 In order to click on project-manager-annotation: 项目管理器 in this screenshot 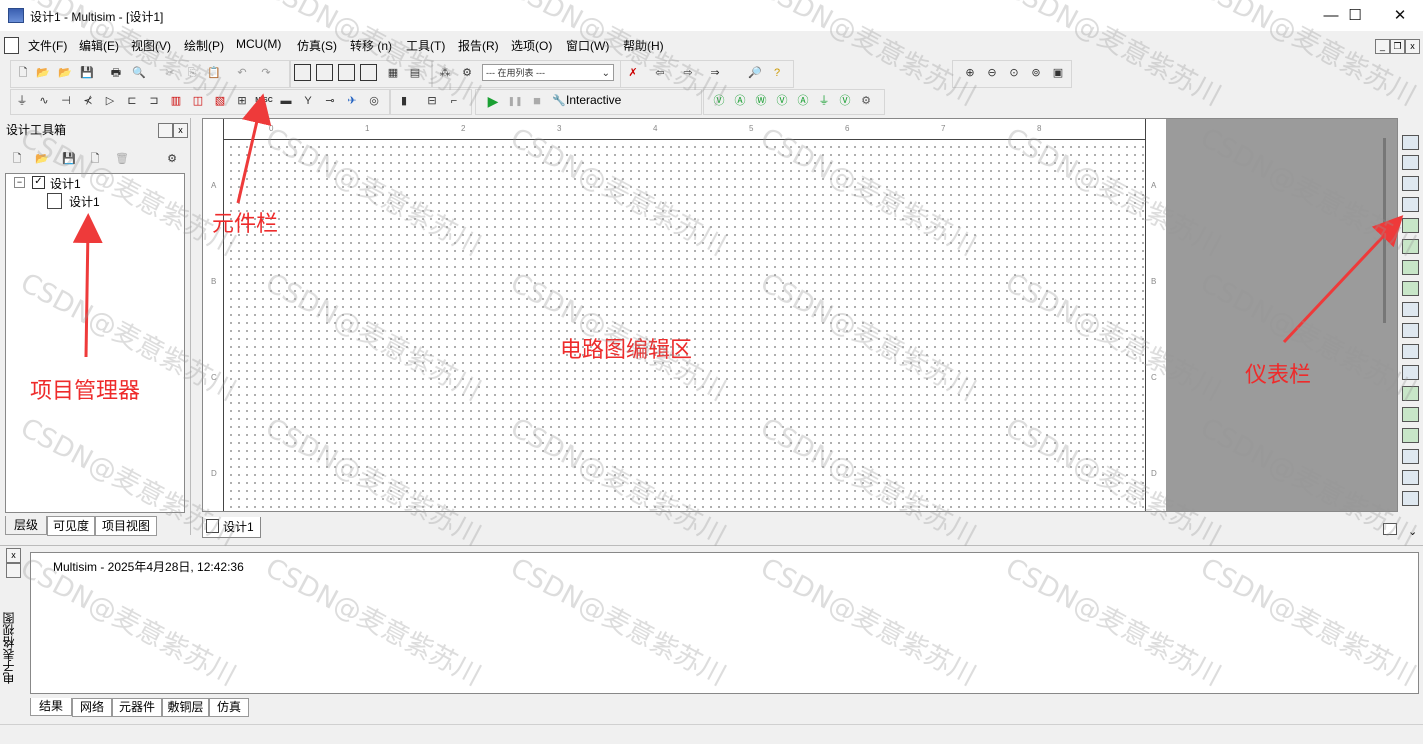, I will do `click(85, 391)`.